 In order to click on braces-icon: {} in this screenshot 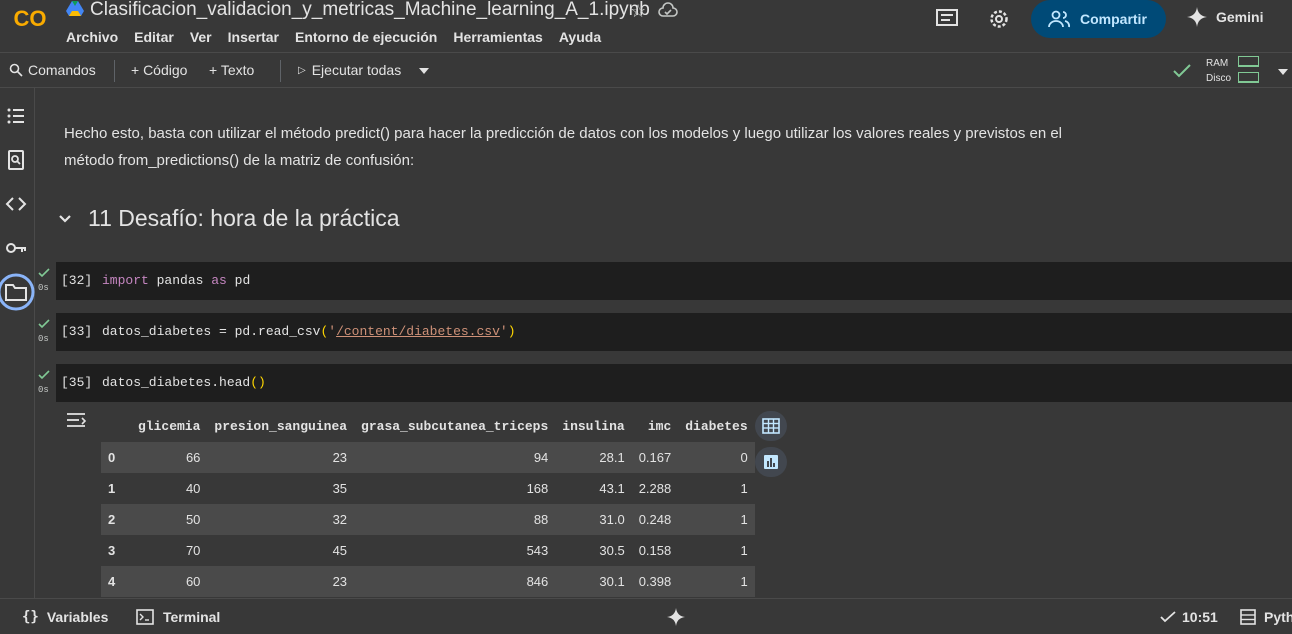, I will do `click(30, 617)`.